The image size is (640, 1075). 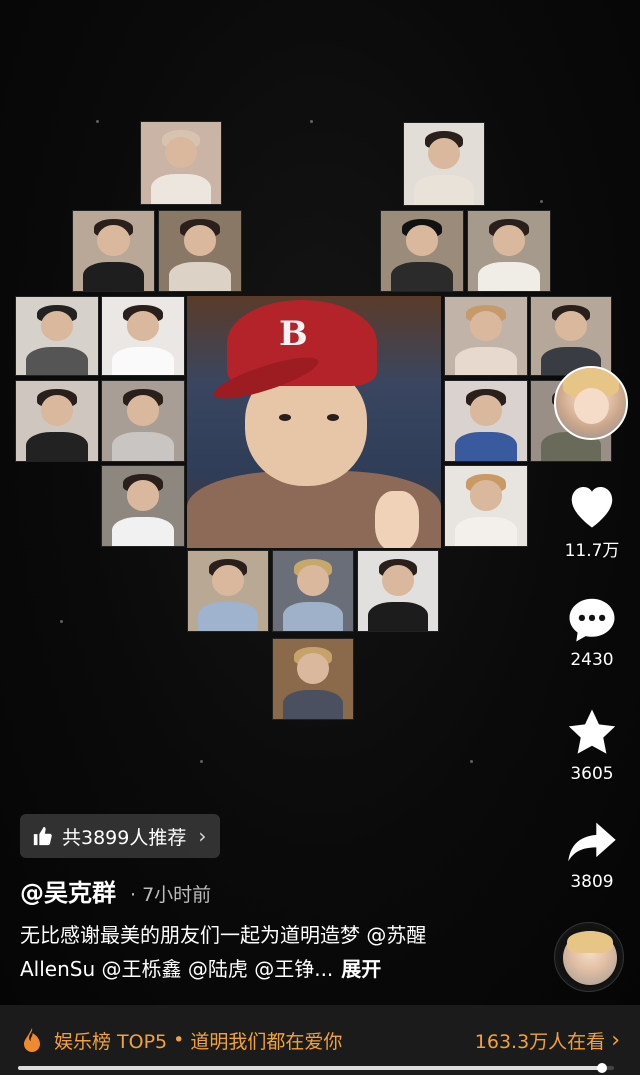 I want to click on favorite-button: 3605, so click(x=592, y=745).